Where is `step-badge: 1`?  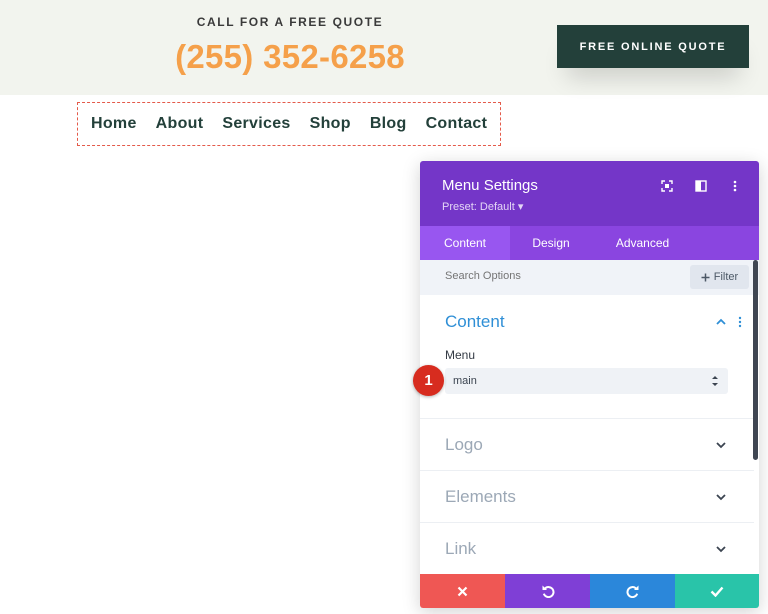
step-badge: 1 is located at coordinates (428, 380).